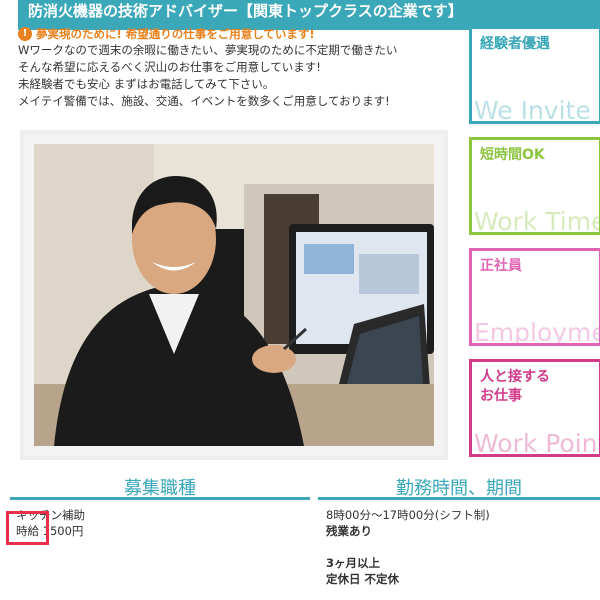  I want to click on work-hours-line: 8時00分～17時00分(シフト制), so click(408, 515).